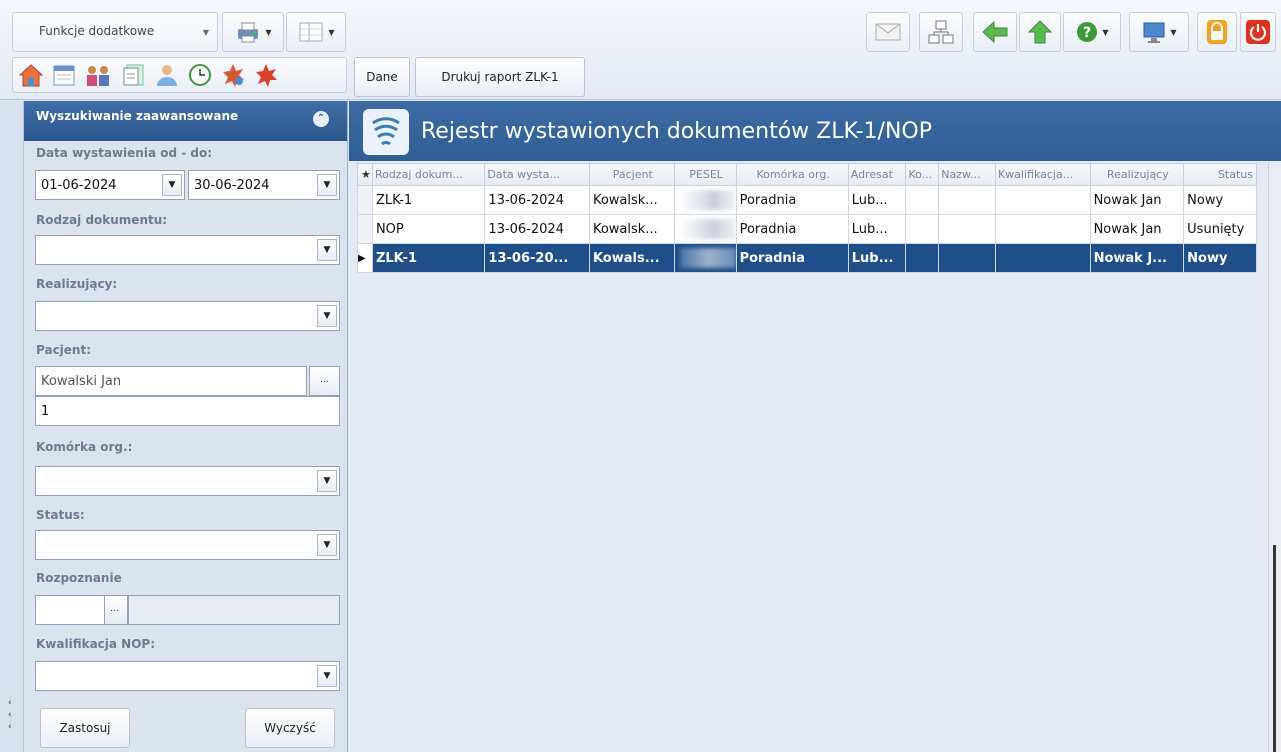 Image resolution: width=1281 pixels, height=752 pixels. Describe the element at coordinates (137, 116) in the screenshot. I see `panel-title: Wyszukiwanie zaawansowane` at that location.